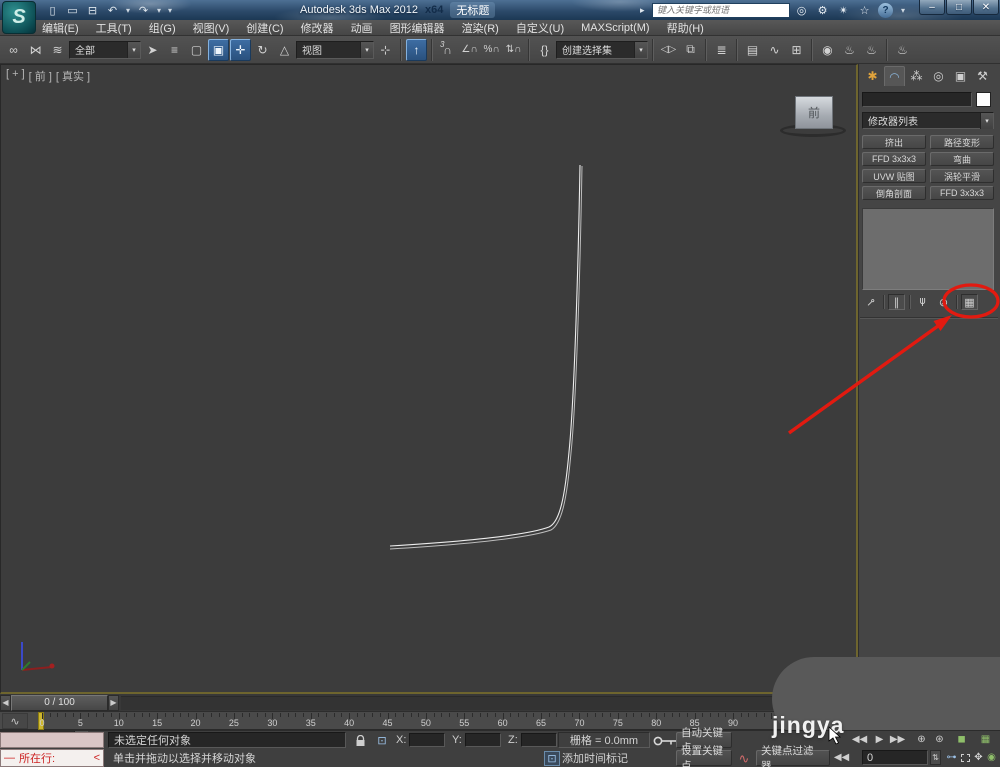 The width and height of the screenshot is (1000, 767). What do you see at coordinates (480, 28) in the screenshot?
I see `menu-rendering: 渲染(R)` at bounding box center [480, 28].